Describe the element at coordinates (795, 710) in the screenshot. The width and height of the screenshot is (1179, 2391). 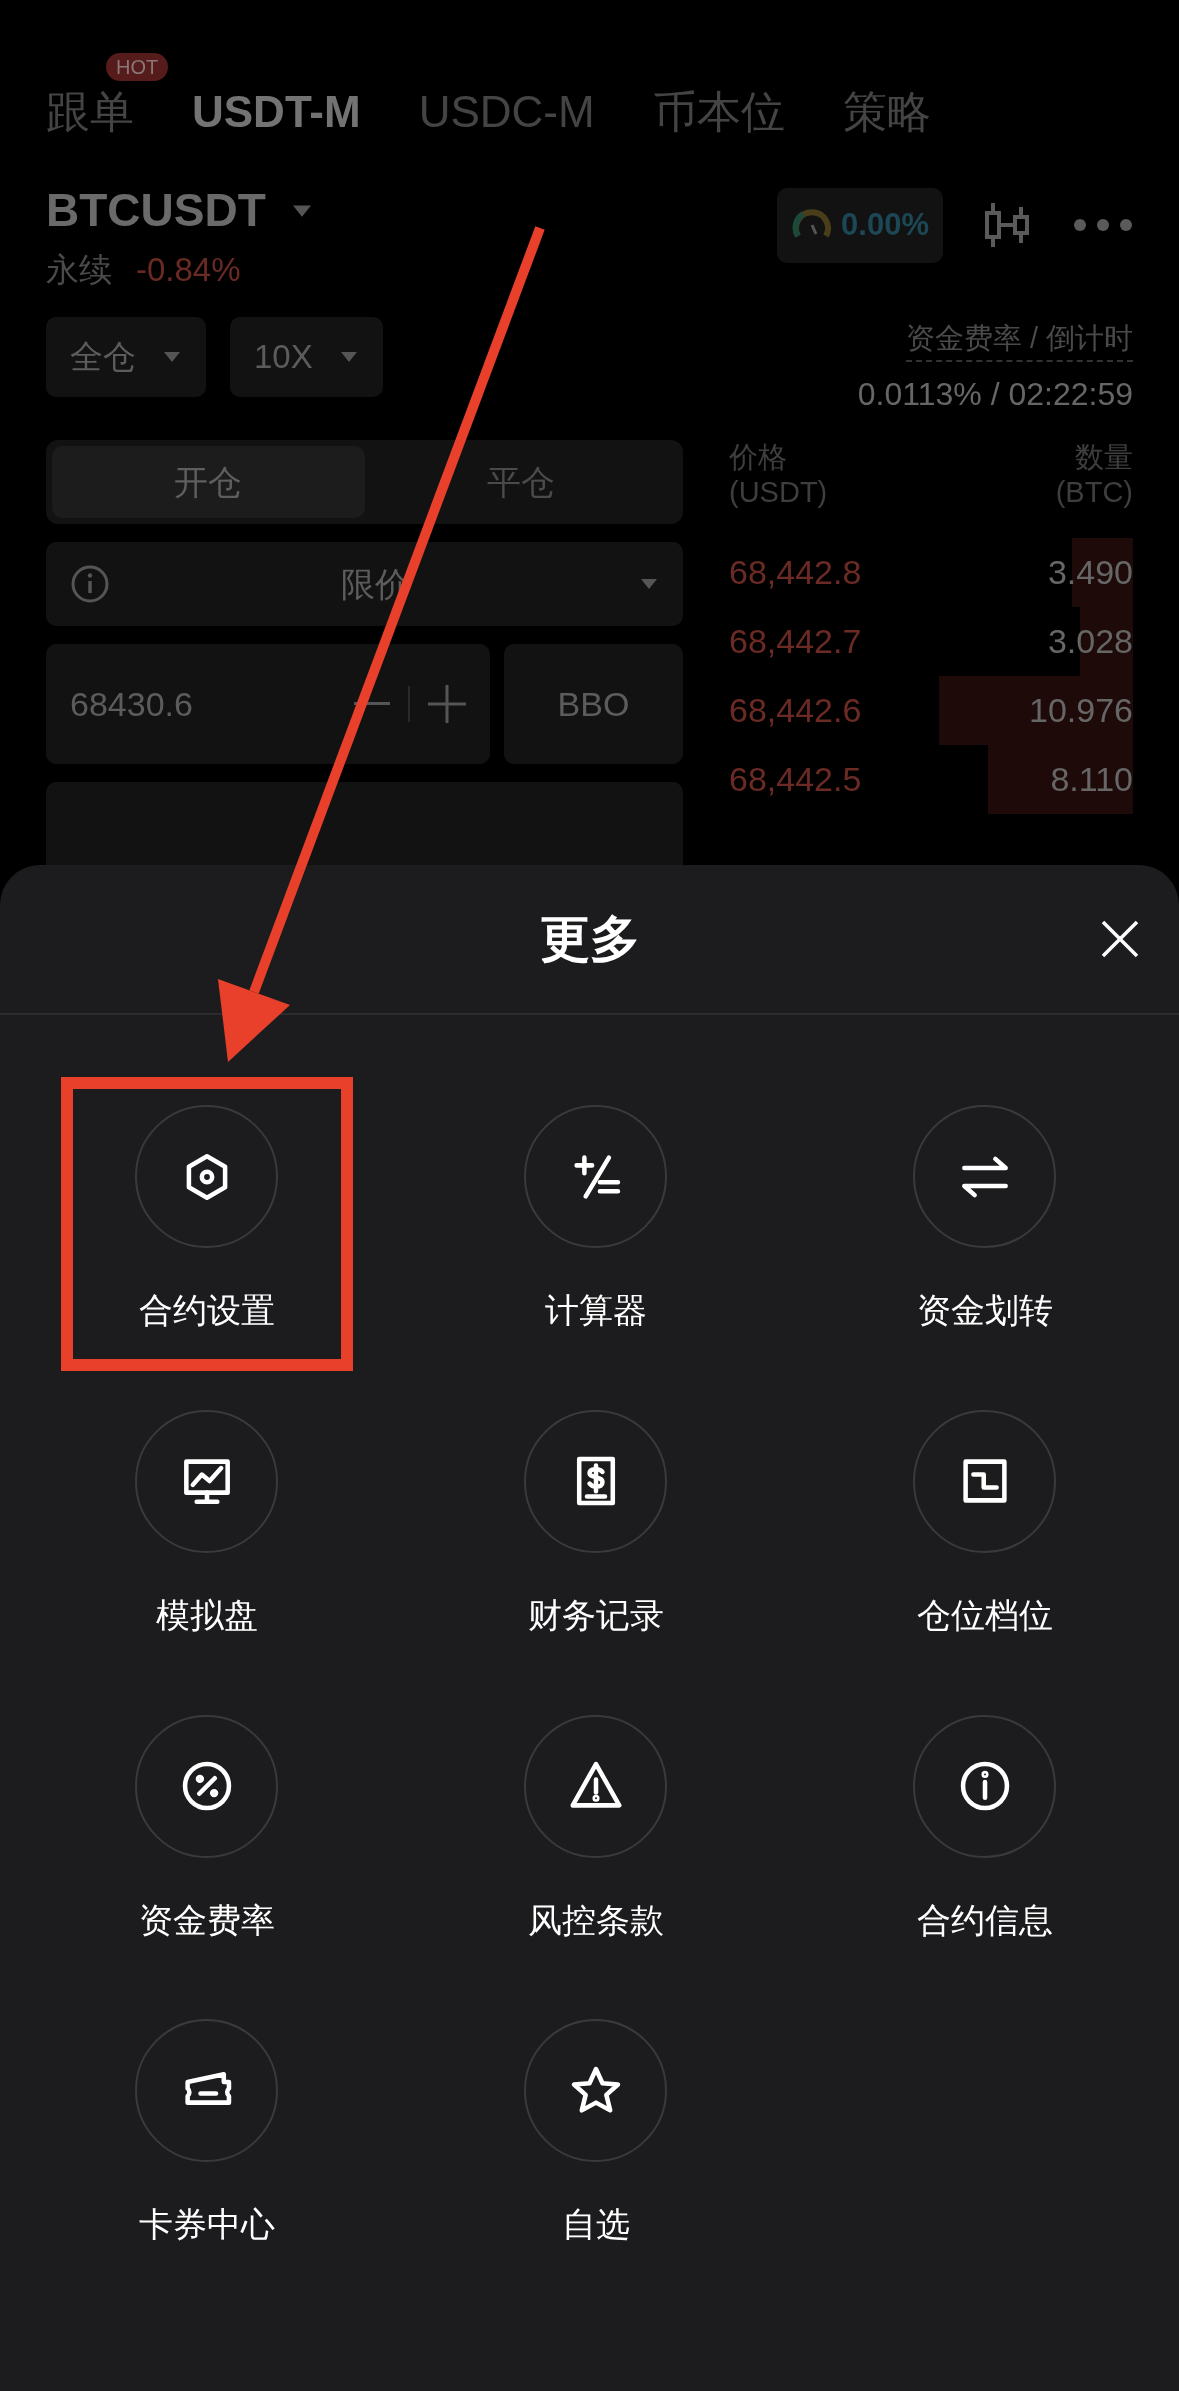
I see `ask-price: 68,442.6` at that location.